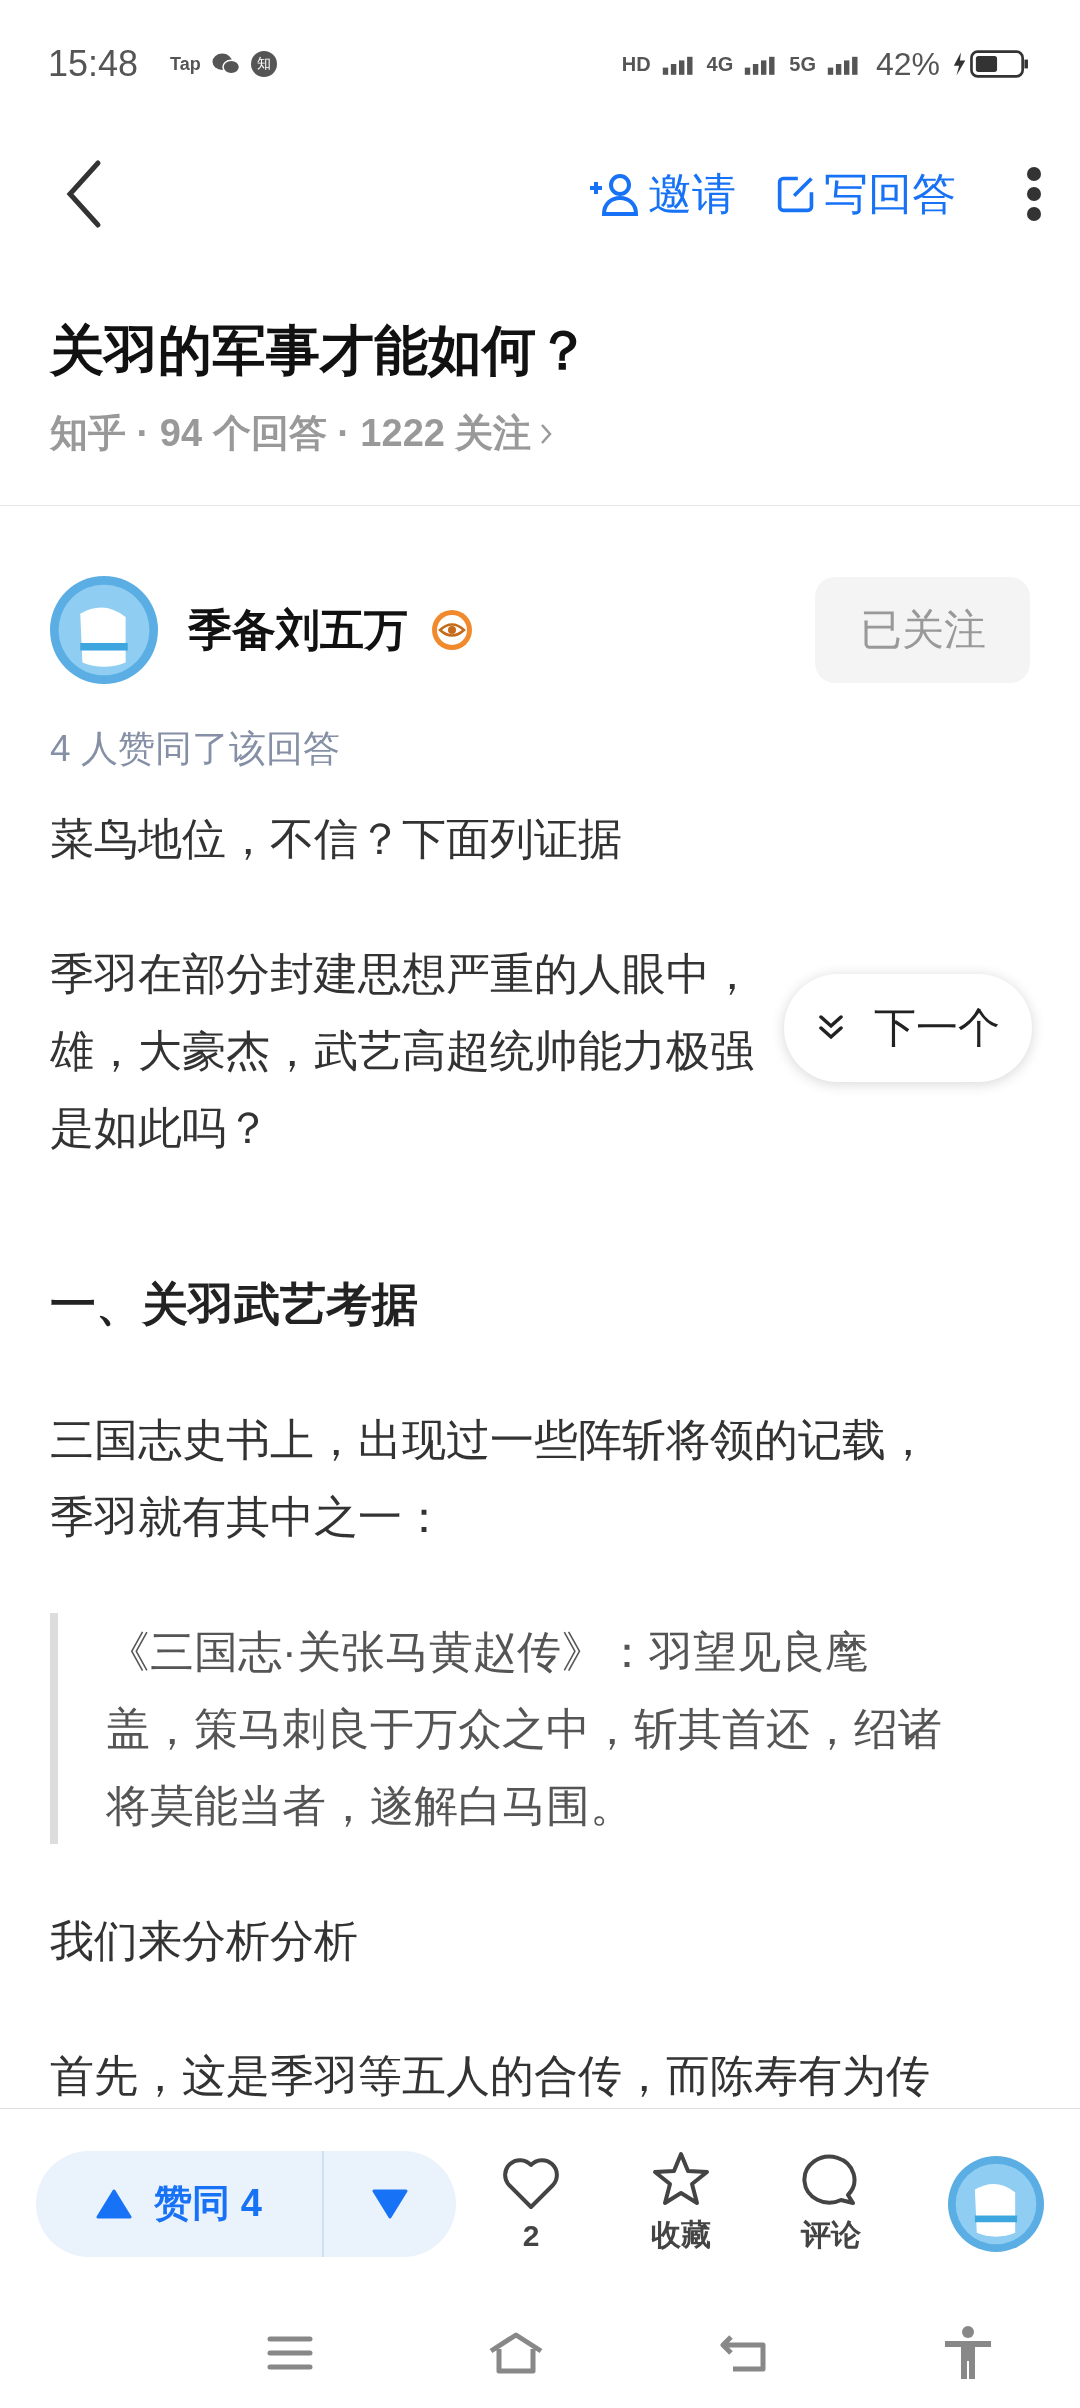  What do you see at coordinates (922, 630) in the screenshot?
I see `follow-button: 已关注` at bounding box center [922, 630].